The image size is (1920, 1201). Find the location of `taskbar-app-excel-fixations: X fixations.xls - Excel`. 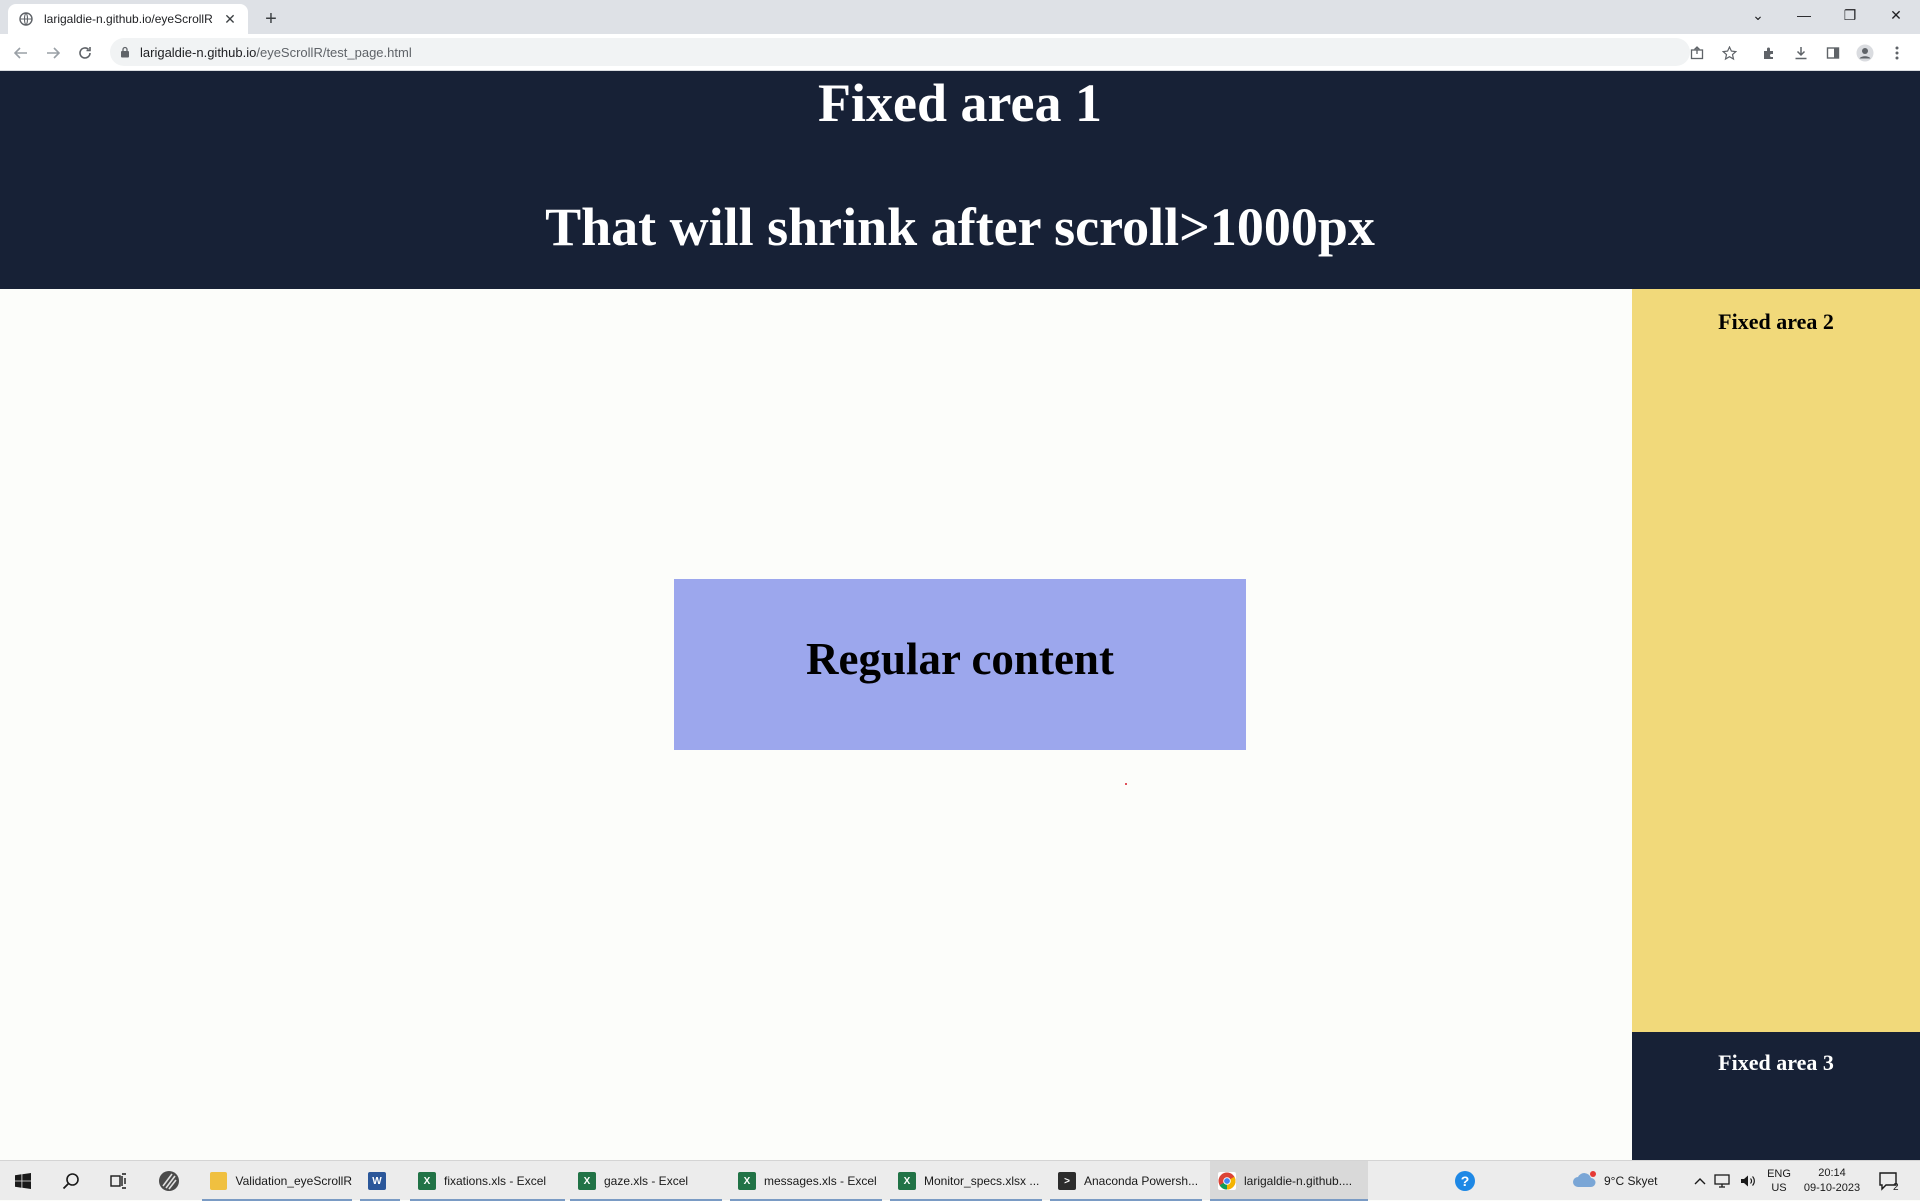

taskbar-app-excel-fixations: X fixations.xls - Excel is located at coordinates (487, 1181).